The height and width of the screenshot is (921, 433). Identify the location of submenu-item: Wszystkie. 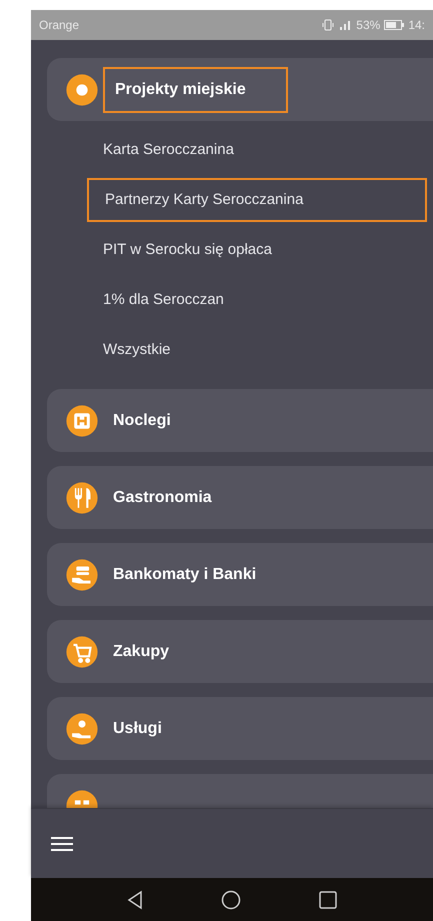
(257, 350).